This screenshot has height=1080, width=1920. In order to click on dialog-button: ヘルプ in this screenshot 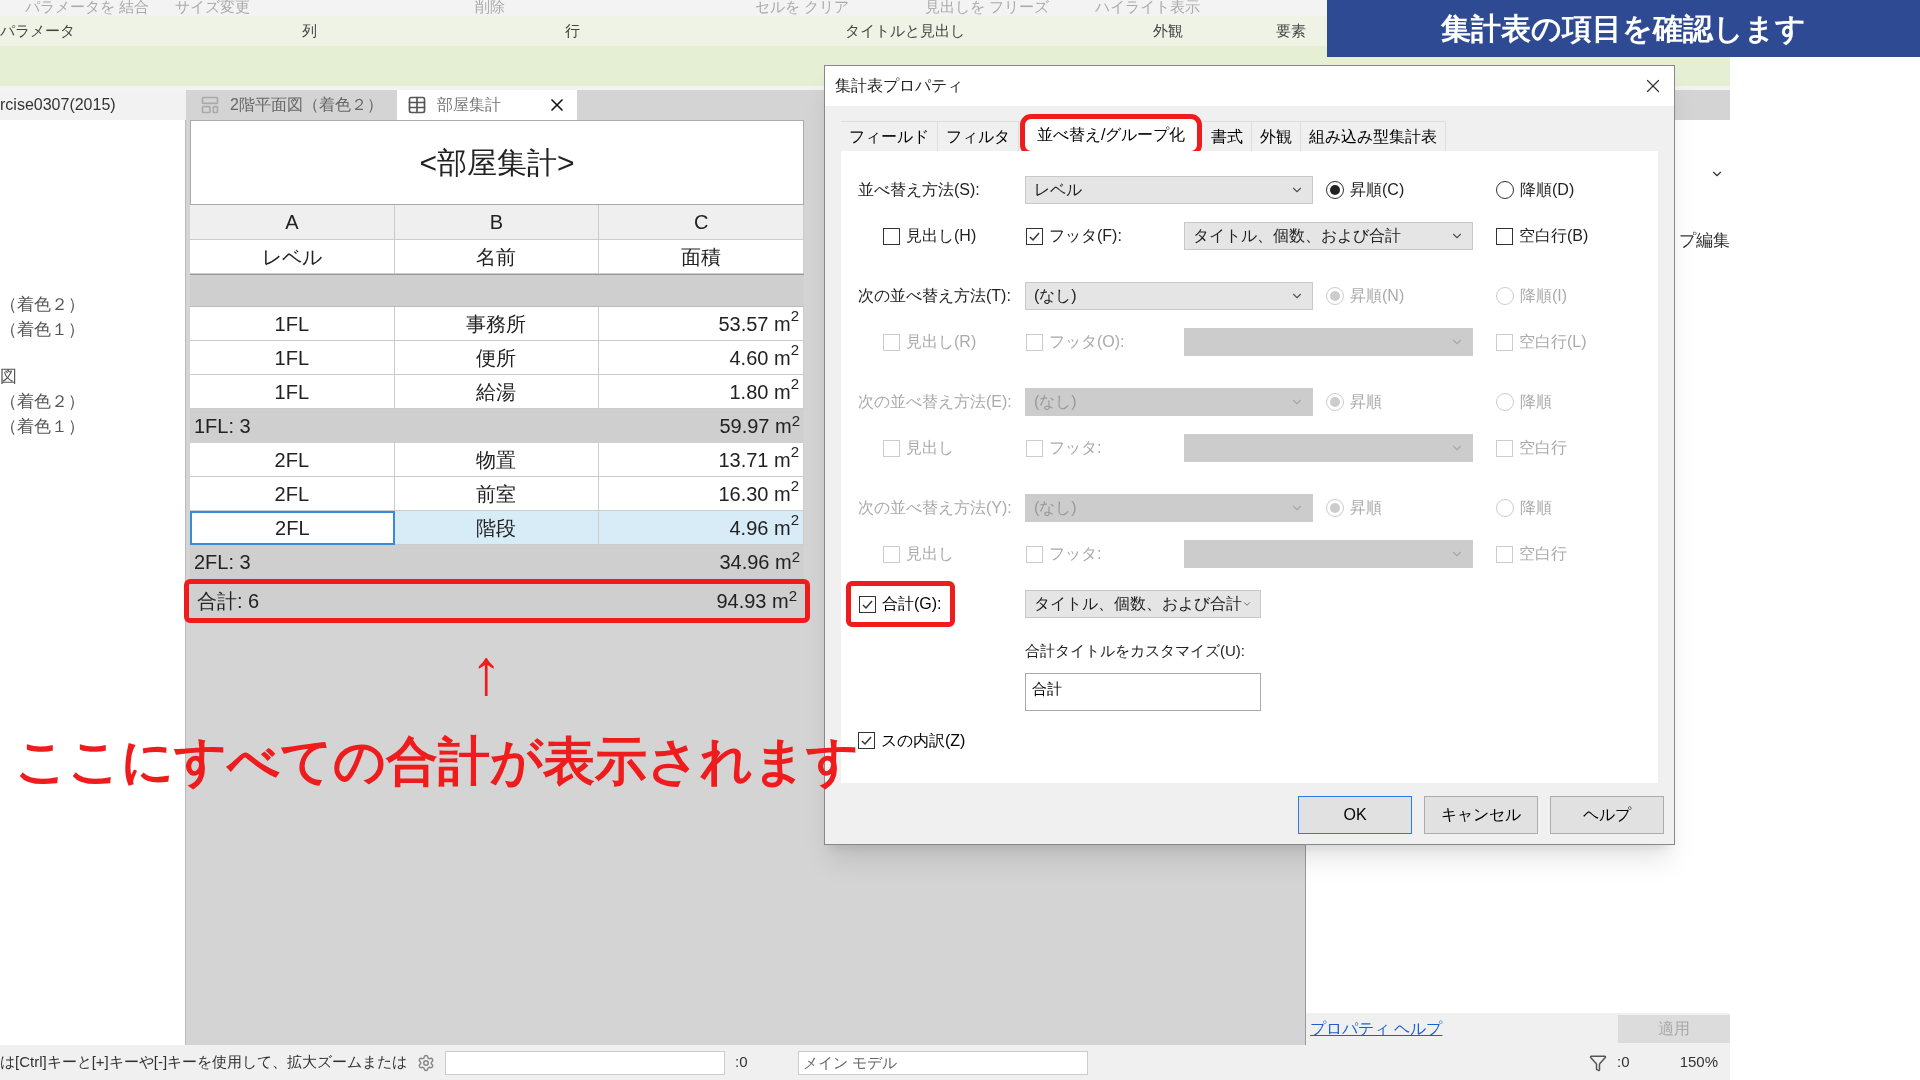, I will do `click(1607, 815)`.